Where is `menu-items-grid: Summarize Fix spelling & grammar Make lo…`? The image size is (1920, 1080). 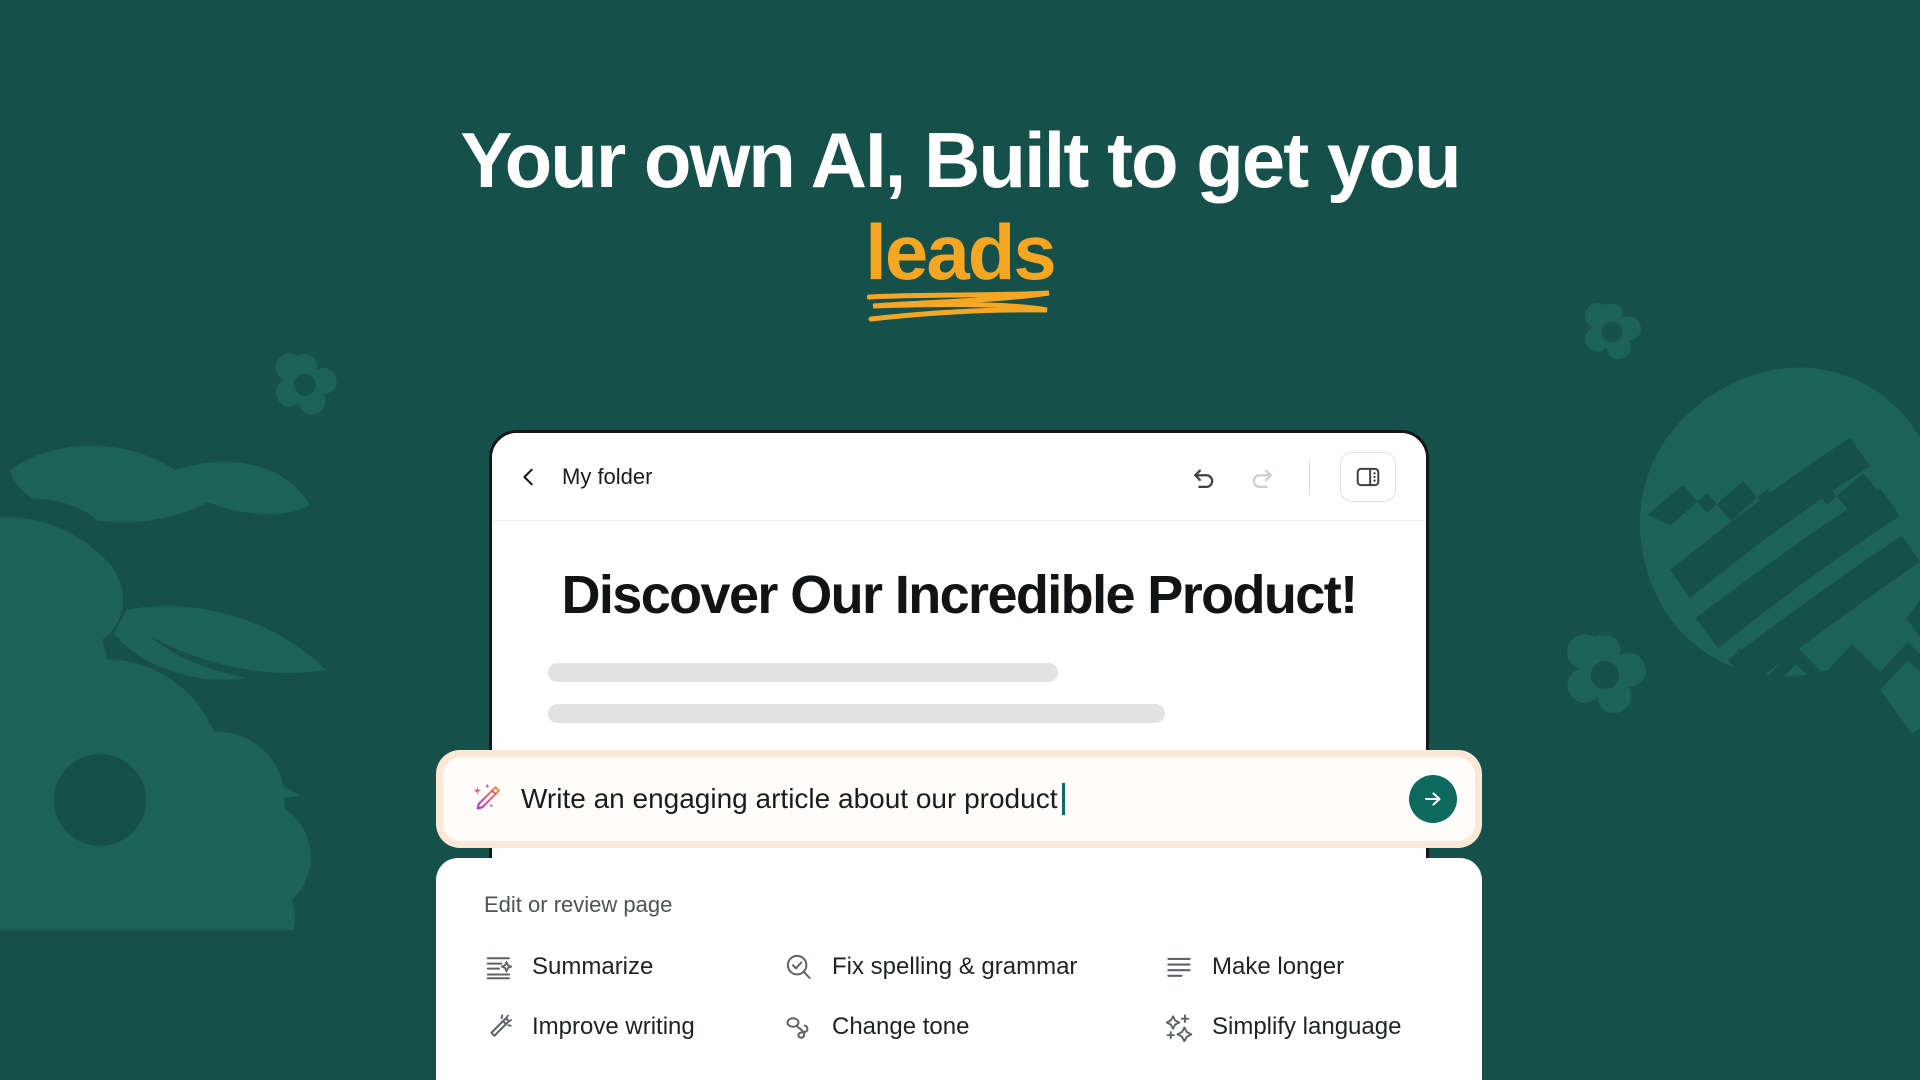 menu-items-grid: Summarize Fix spelling & grammar Make lo… is located at coordinates (959, 997).